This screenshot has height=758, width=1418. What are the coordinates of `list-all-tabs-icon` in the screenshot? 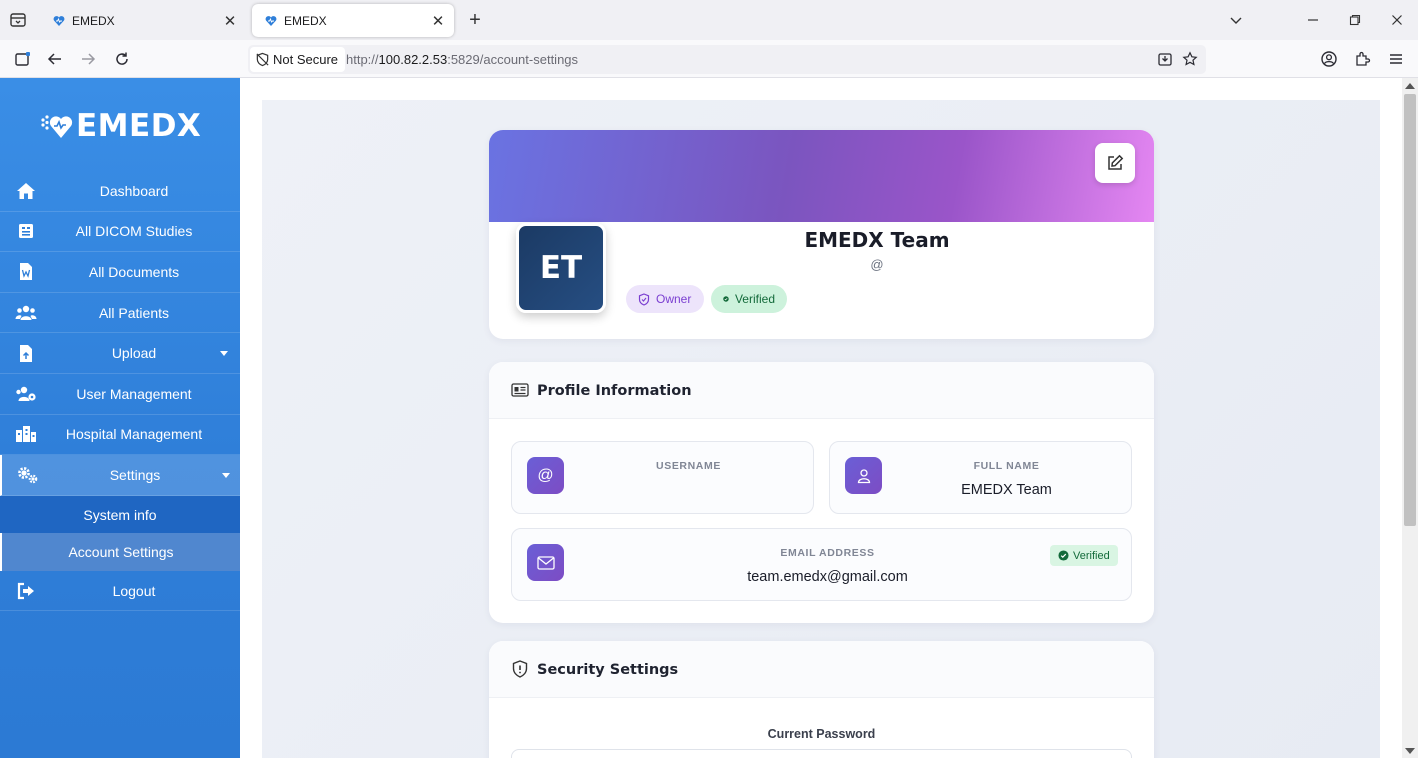 It's located at (1236, 20).